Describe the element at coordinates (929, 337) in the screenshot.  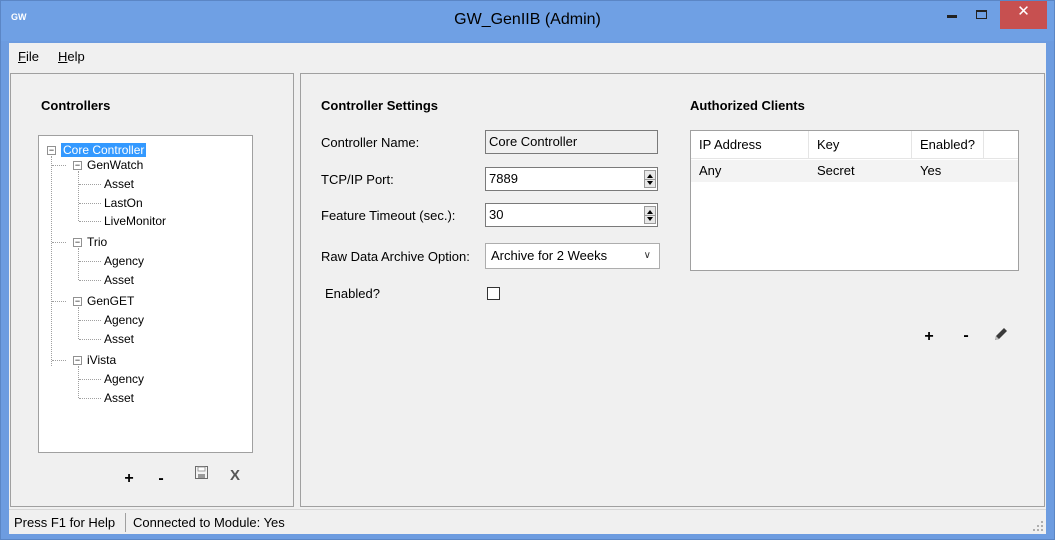
I see `add-client-button: +` at that location.